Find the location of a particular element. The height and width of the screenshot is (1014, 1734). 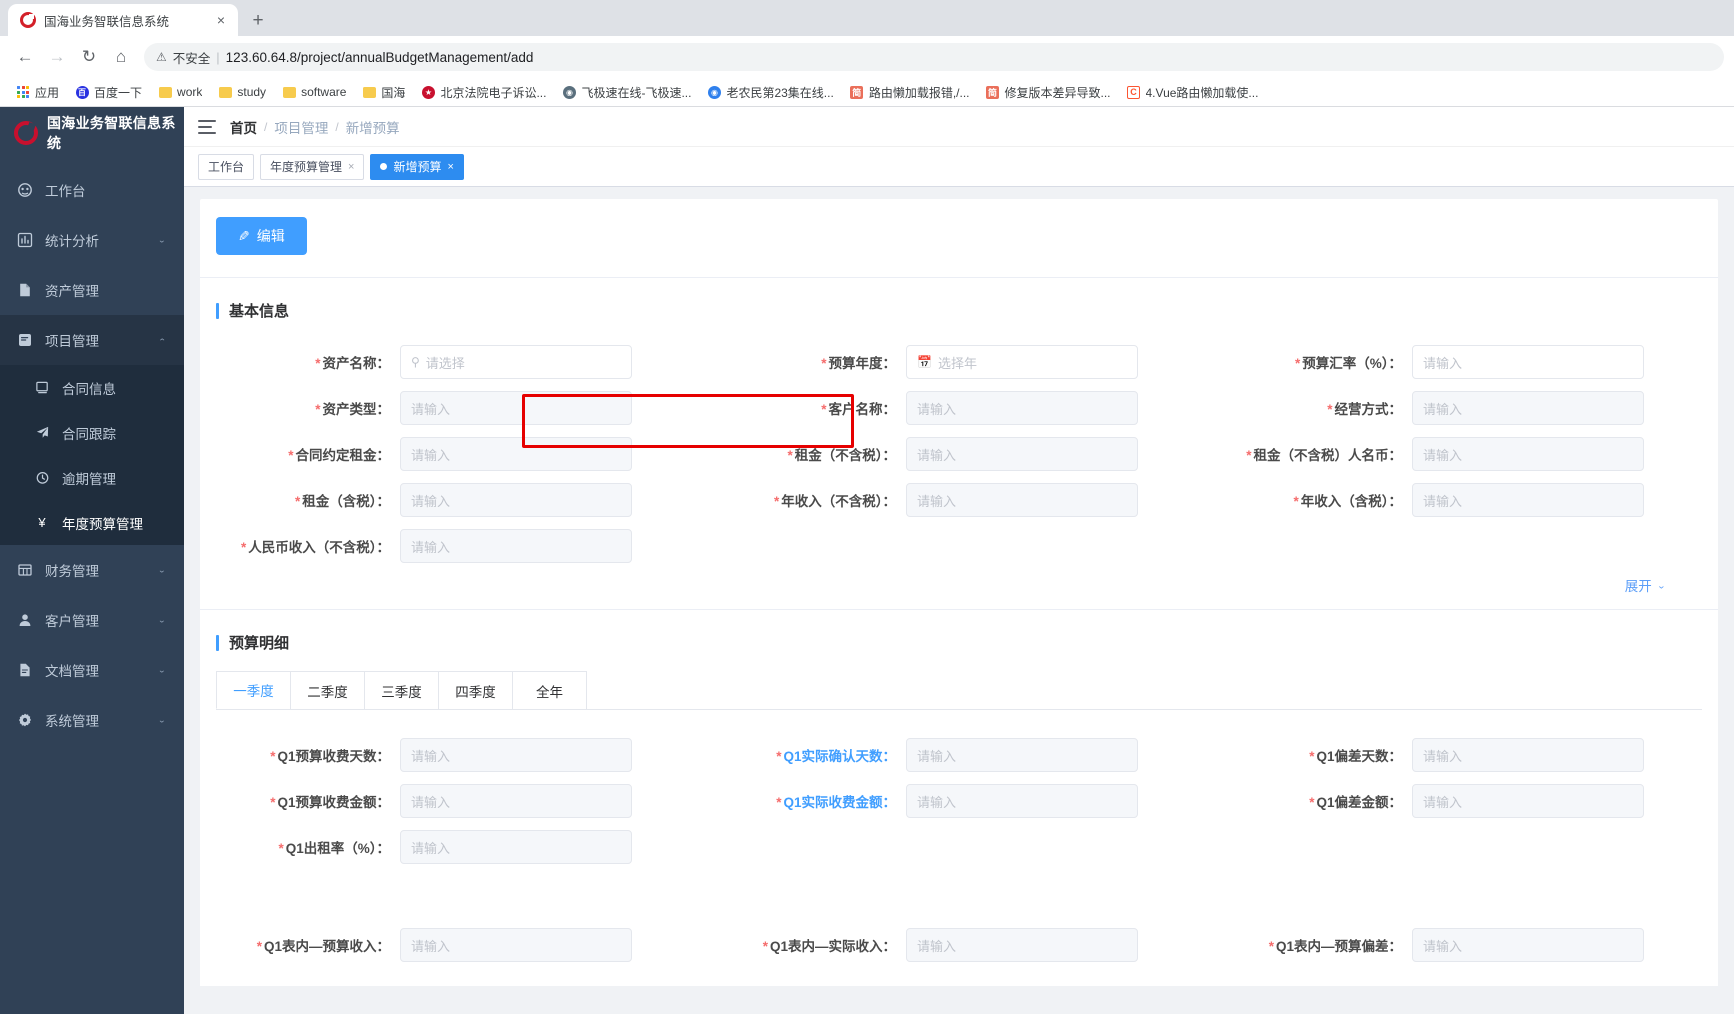

asset-type-input: 请输入 is located at coordinates (516, 408).